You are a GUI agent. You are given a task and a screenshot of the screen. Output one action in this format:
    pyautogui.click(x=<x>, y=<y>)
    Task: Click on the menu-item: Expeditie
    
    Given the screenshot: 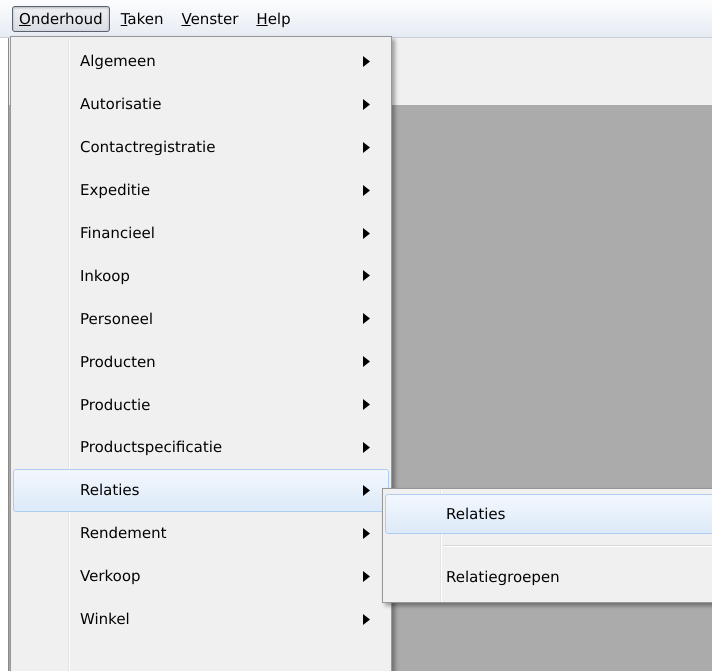 What is the action you would take?
    pyautogui.click(x=201, y=190)
    